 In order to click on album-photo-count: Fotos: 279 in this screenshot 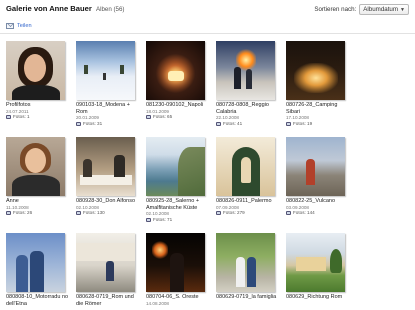, I will do `click(248, 213)`.